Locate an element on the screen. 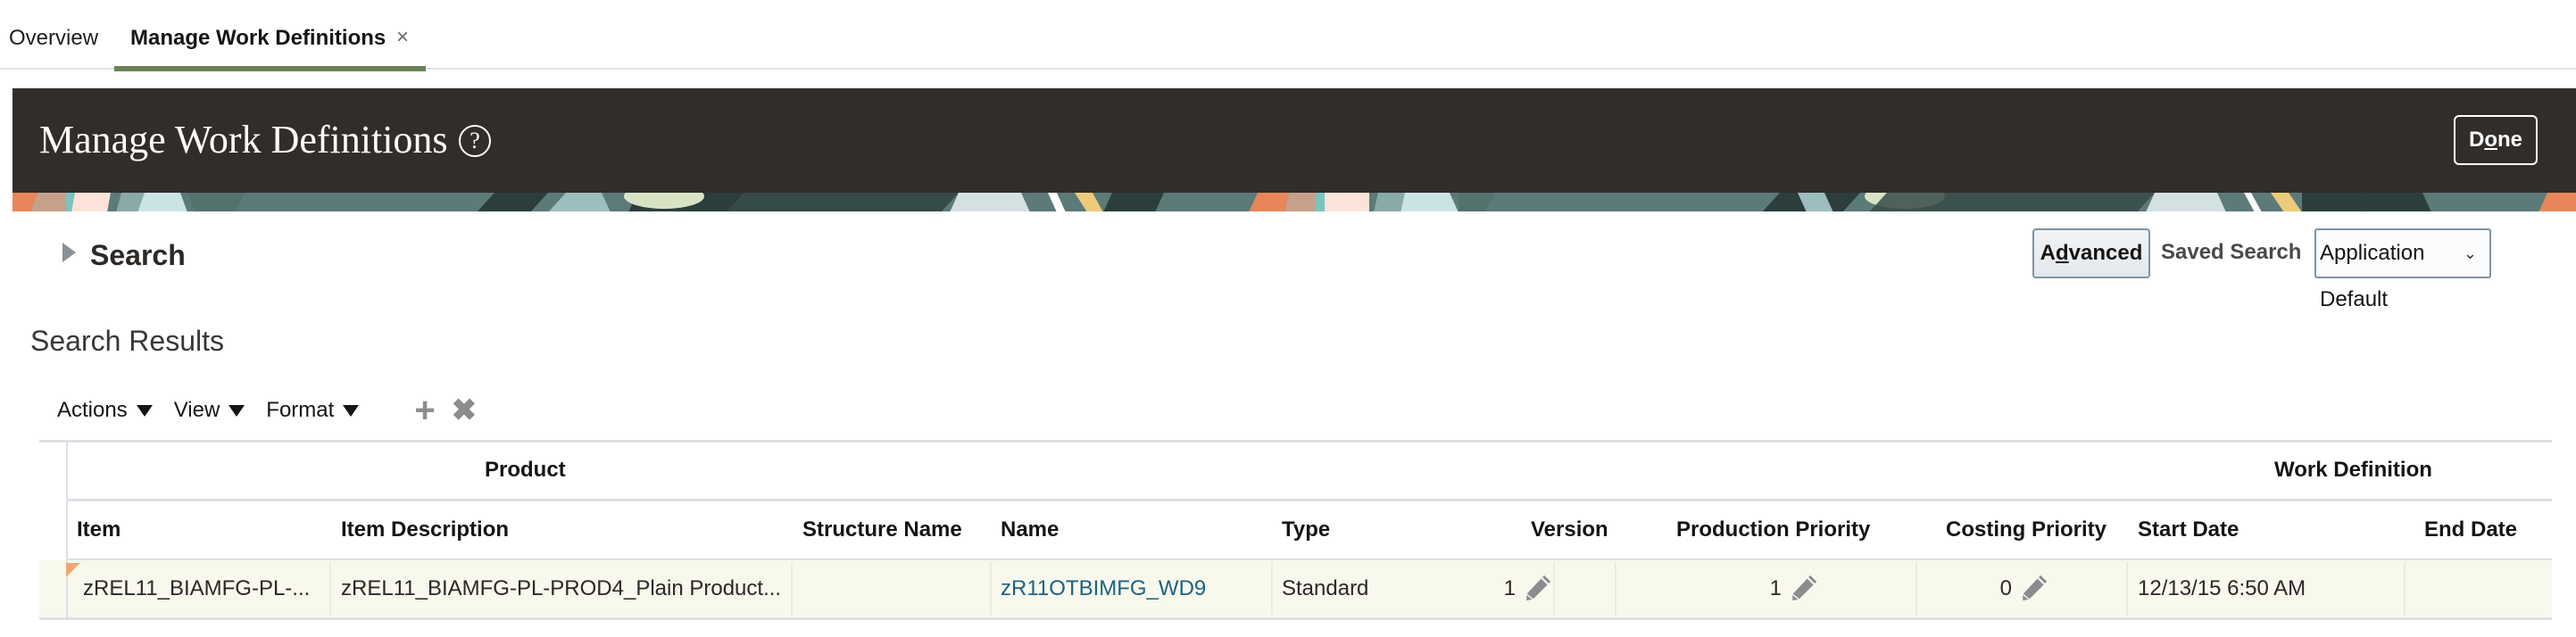 The width and height of the screenshot is (2576, 637). column-group-work-definition: Work Definition is located at coordinates (2353, 470).